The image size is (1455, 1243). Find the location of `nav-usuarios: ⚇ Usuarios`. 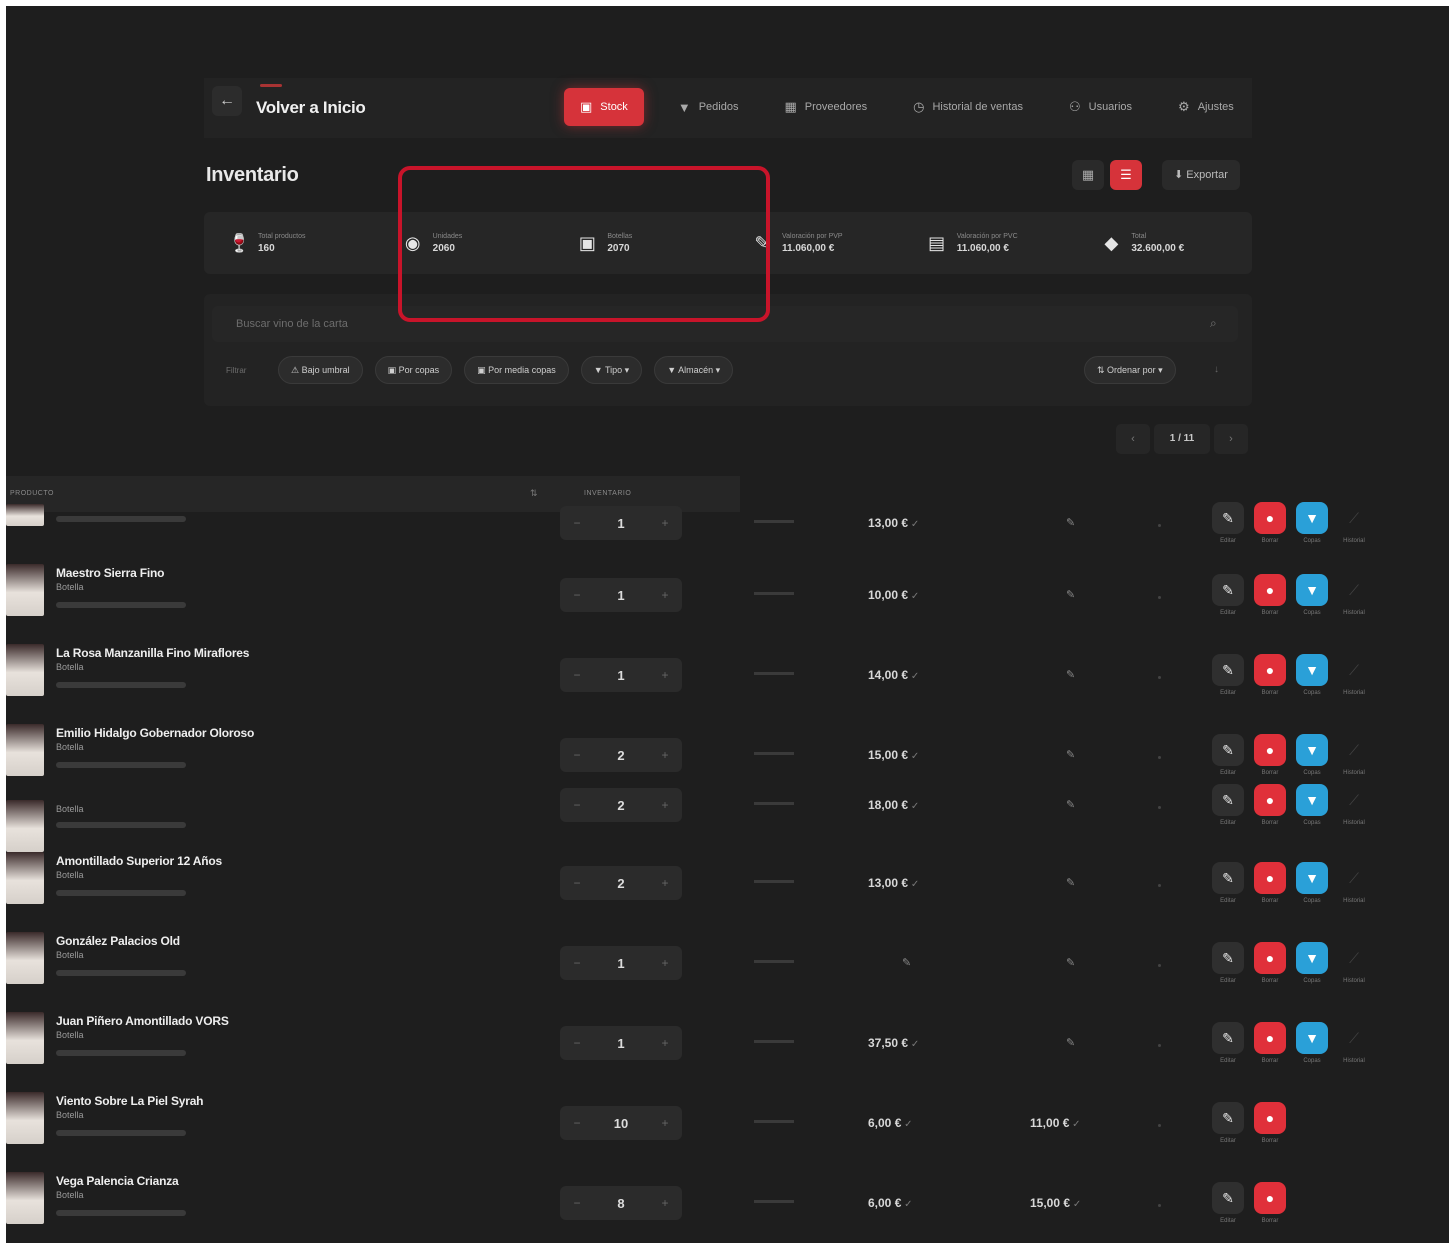

nav-usuarios: ⚇ Usuarios is located at coordinates (1100, 107).